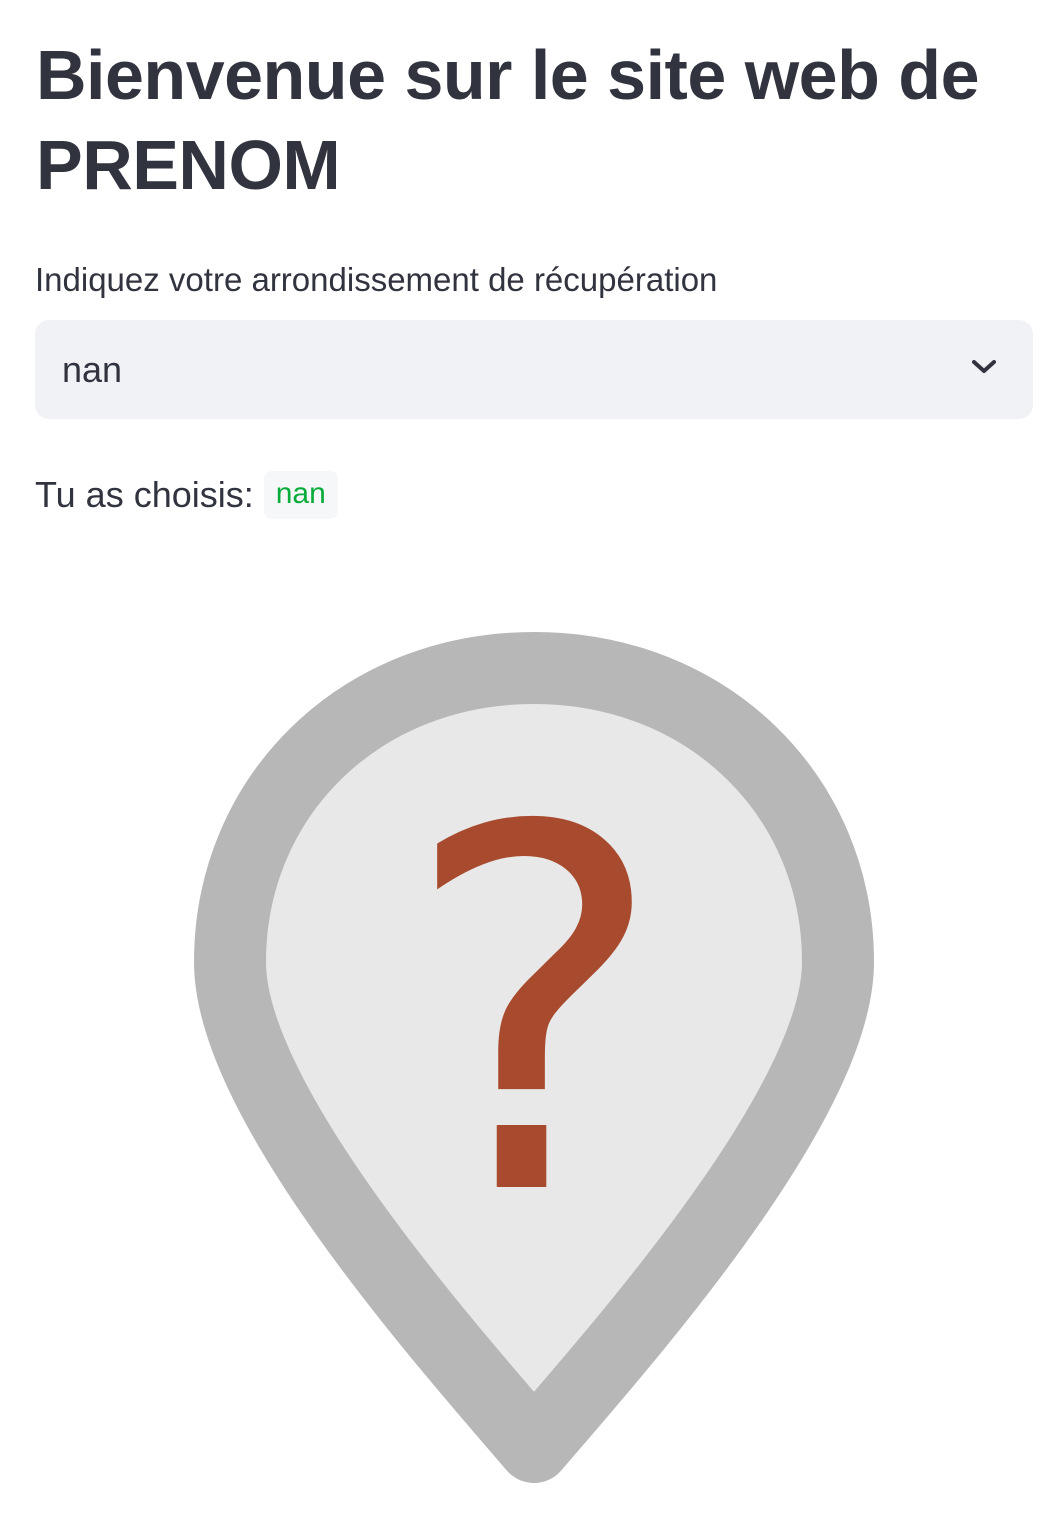 The width and height of the screenshot is (1052, 1538). Describe the element at coordinates (144, 494) in the screenshot. I see `selection-prefix: Tu as choisis:` at that location.